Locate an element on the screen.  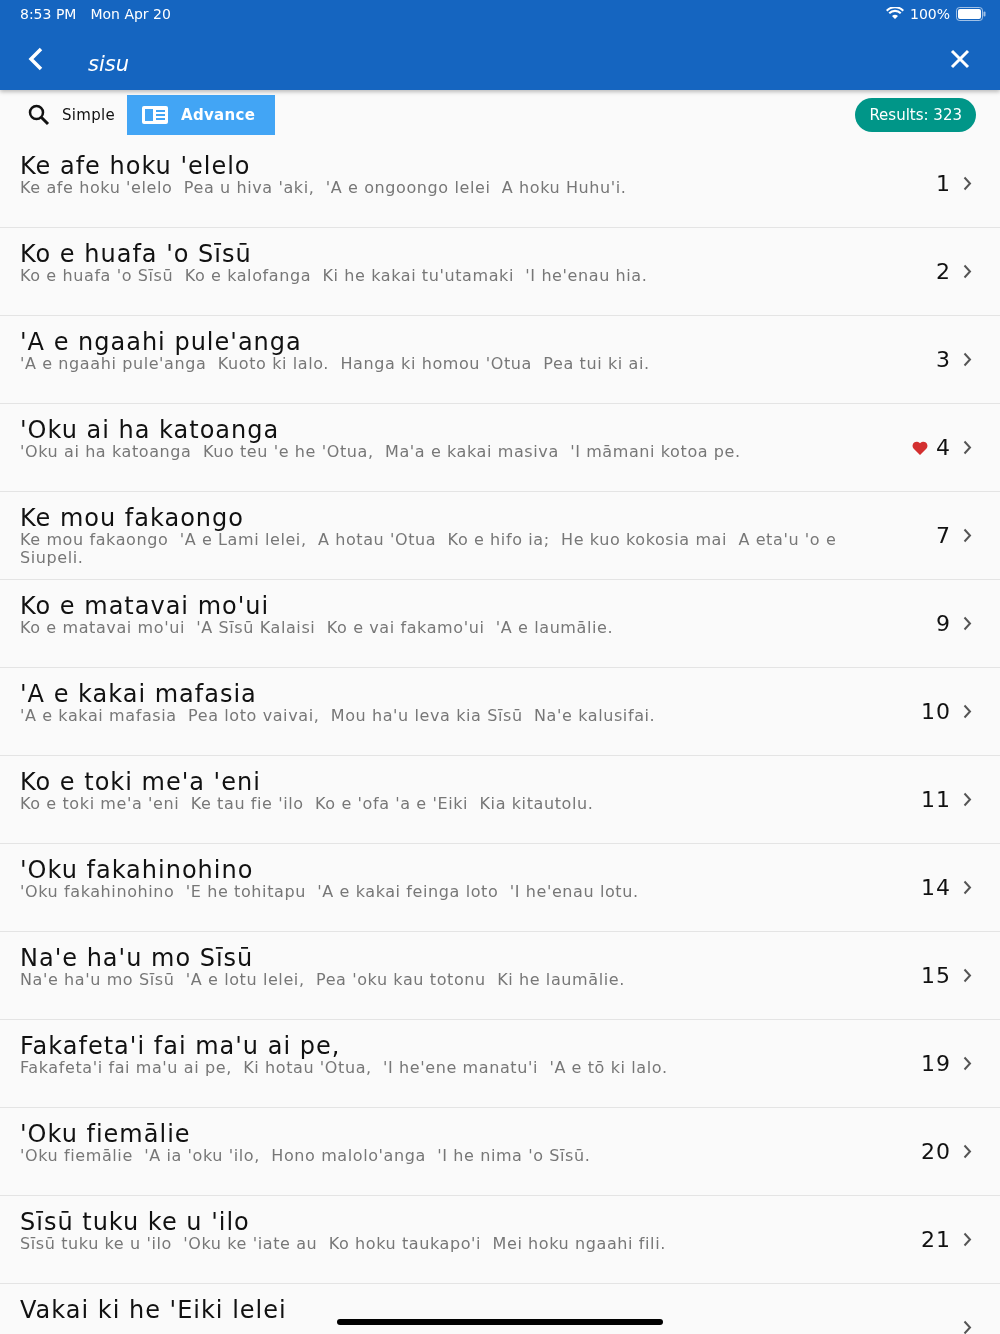
result-row: 'A e kakai mafasia 'A e kakai mafasia Pea loto vaivai, Mou ha'u leva kia Sīsū Na'e kalusifai. 10 is located at coordinates (500, 712).